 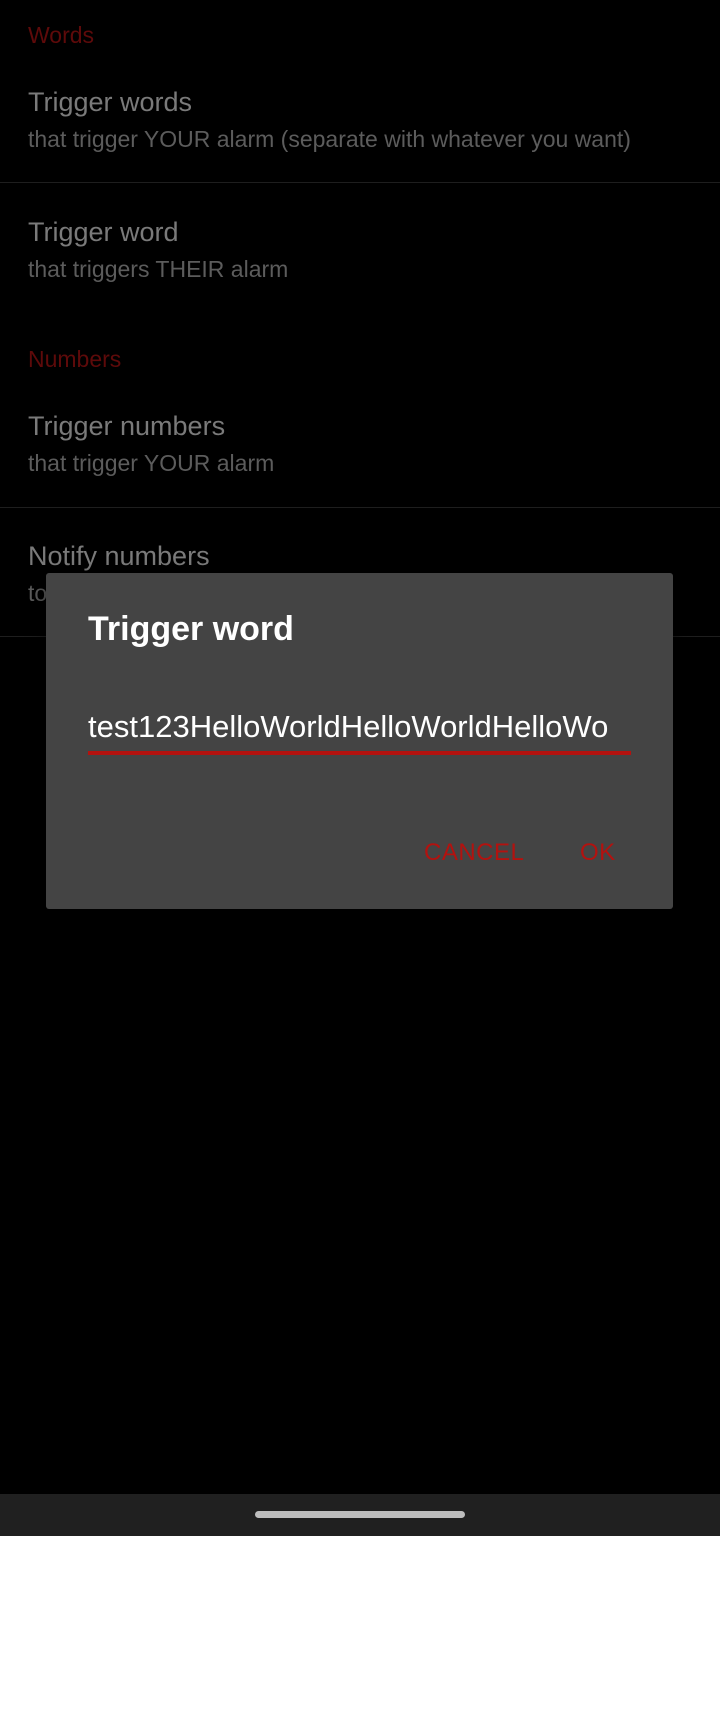 What do you see at coordinates (119, 556) in the screenshot?
I see `pref-title: Notify numbers` at bounding box center [119, 556].